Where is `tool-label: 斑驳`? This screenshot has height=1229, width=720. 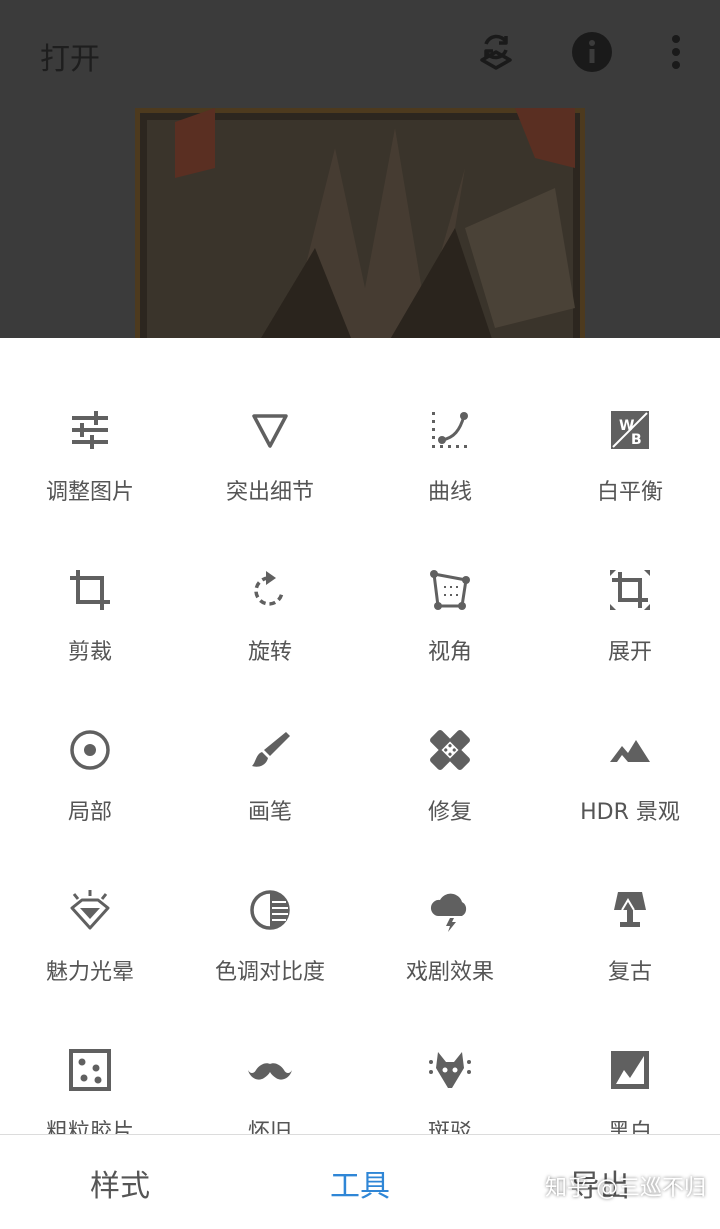 tool-label: 斑驳 is located at coordinates (449, 1127).